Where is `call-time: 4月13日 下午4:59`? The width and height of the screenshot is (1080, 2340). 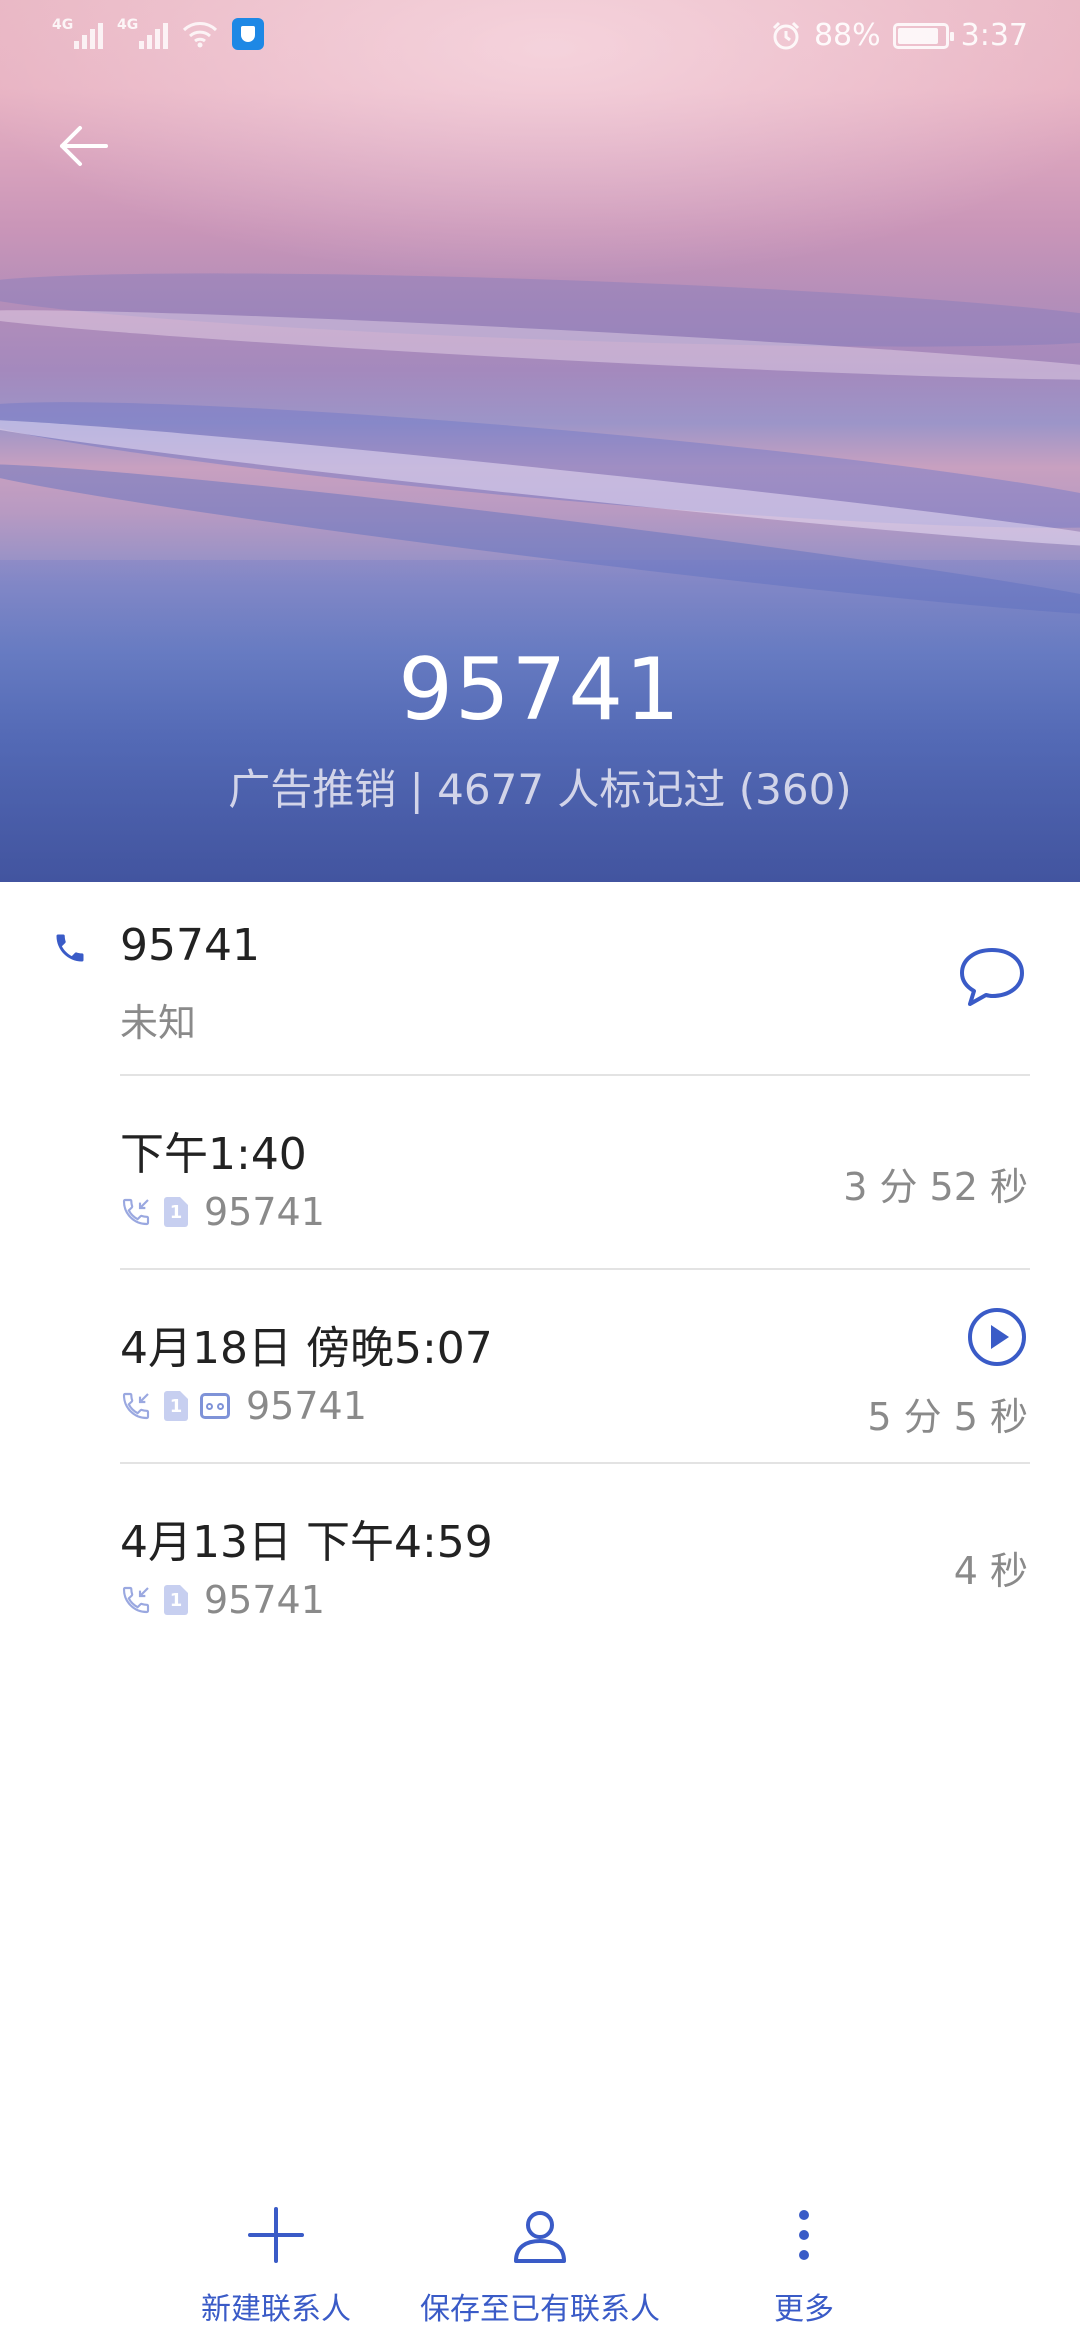
call-time: 4月13日 下午4:59 is located at coordinates (306, 1542).